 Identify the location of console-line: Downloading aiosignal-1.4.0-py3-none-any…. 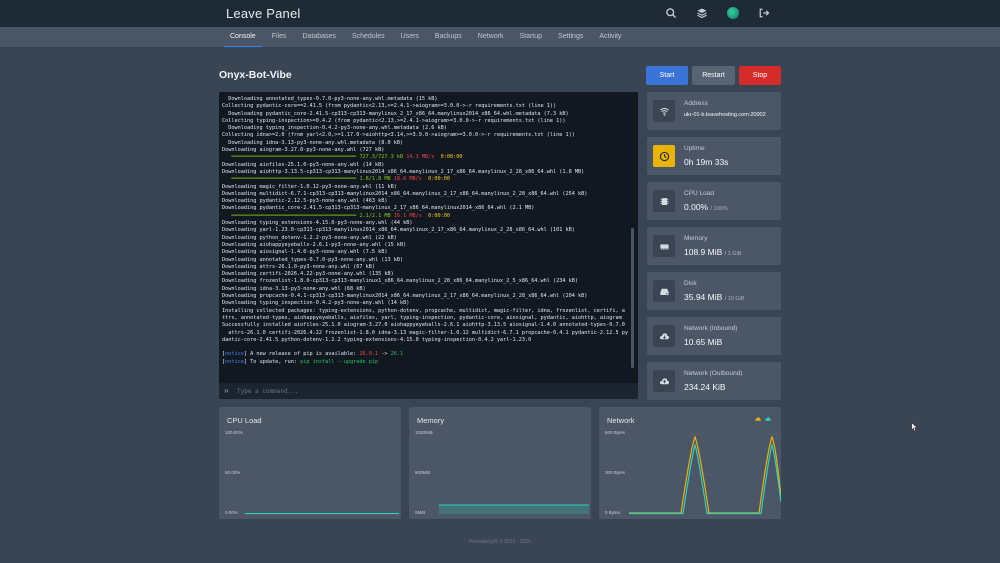
(305, 252).